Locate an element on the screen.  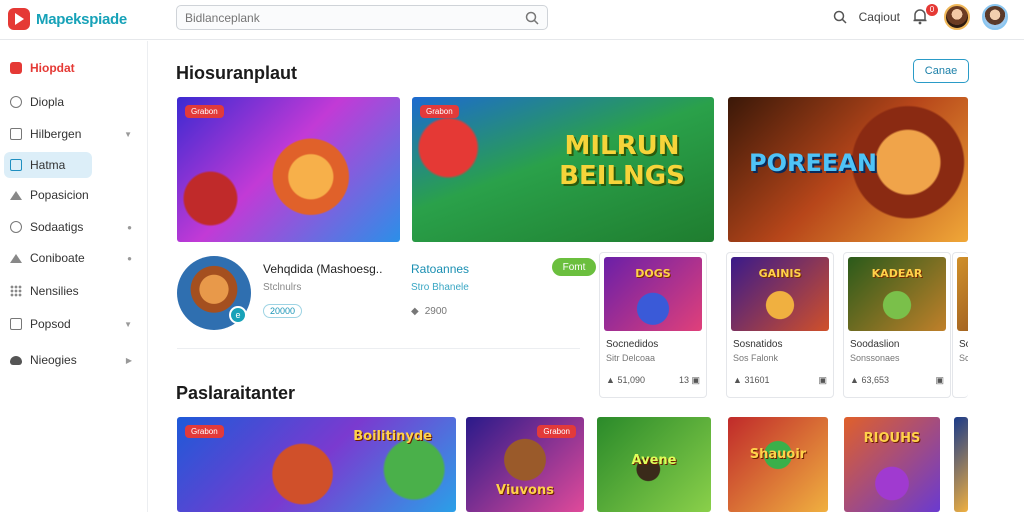
shield-icon: ◆ is located at coordinates (415, 311).